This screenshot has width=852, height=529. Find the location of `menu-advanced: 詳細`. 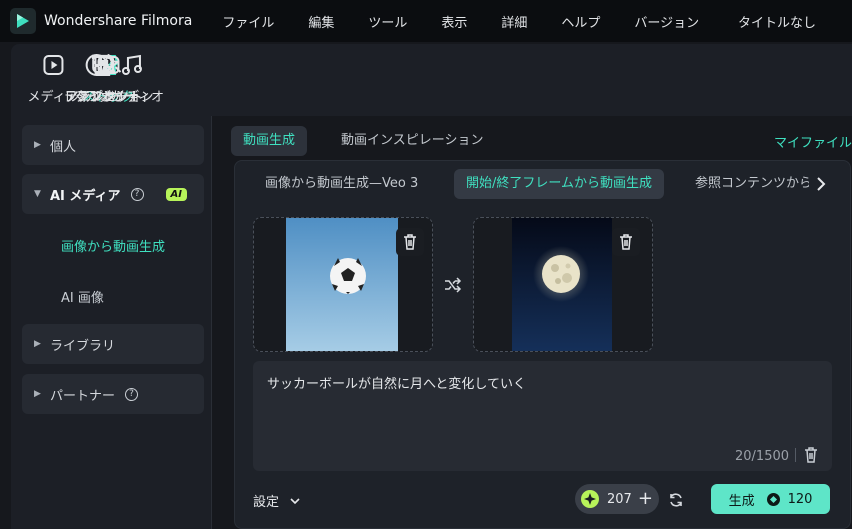

menu-advanced: 詳細 is located at coordinates (514, 21).